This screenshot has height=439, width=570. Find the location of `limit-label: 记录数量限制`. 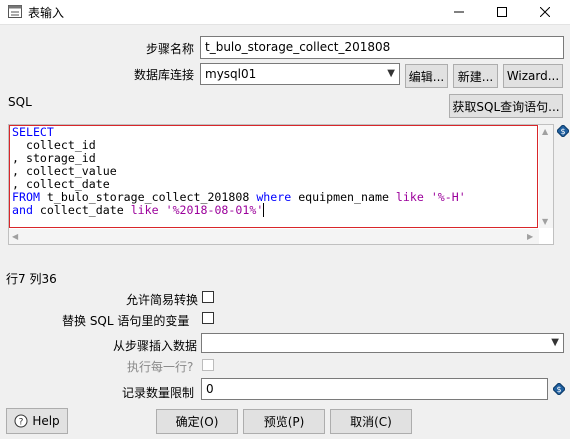

limit-label: 记录数量限制 is located at coordinates (158, 393).